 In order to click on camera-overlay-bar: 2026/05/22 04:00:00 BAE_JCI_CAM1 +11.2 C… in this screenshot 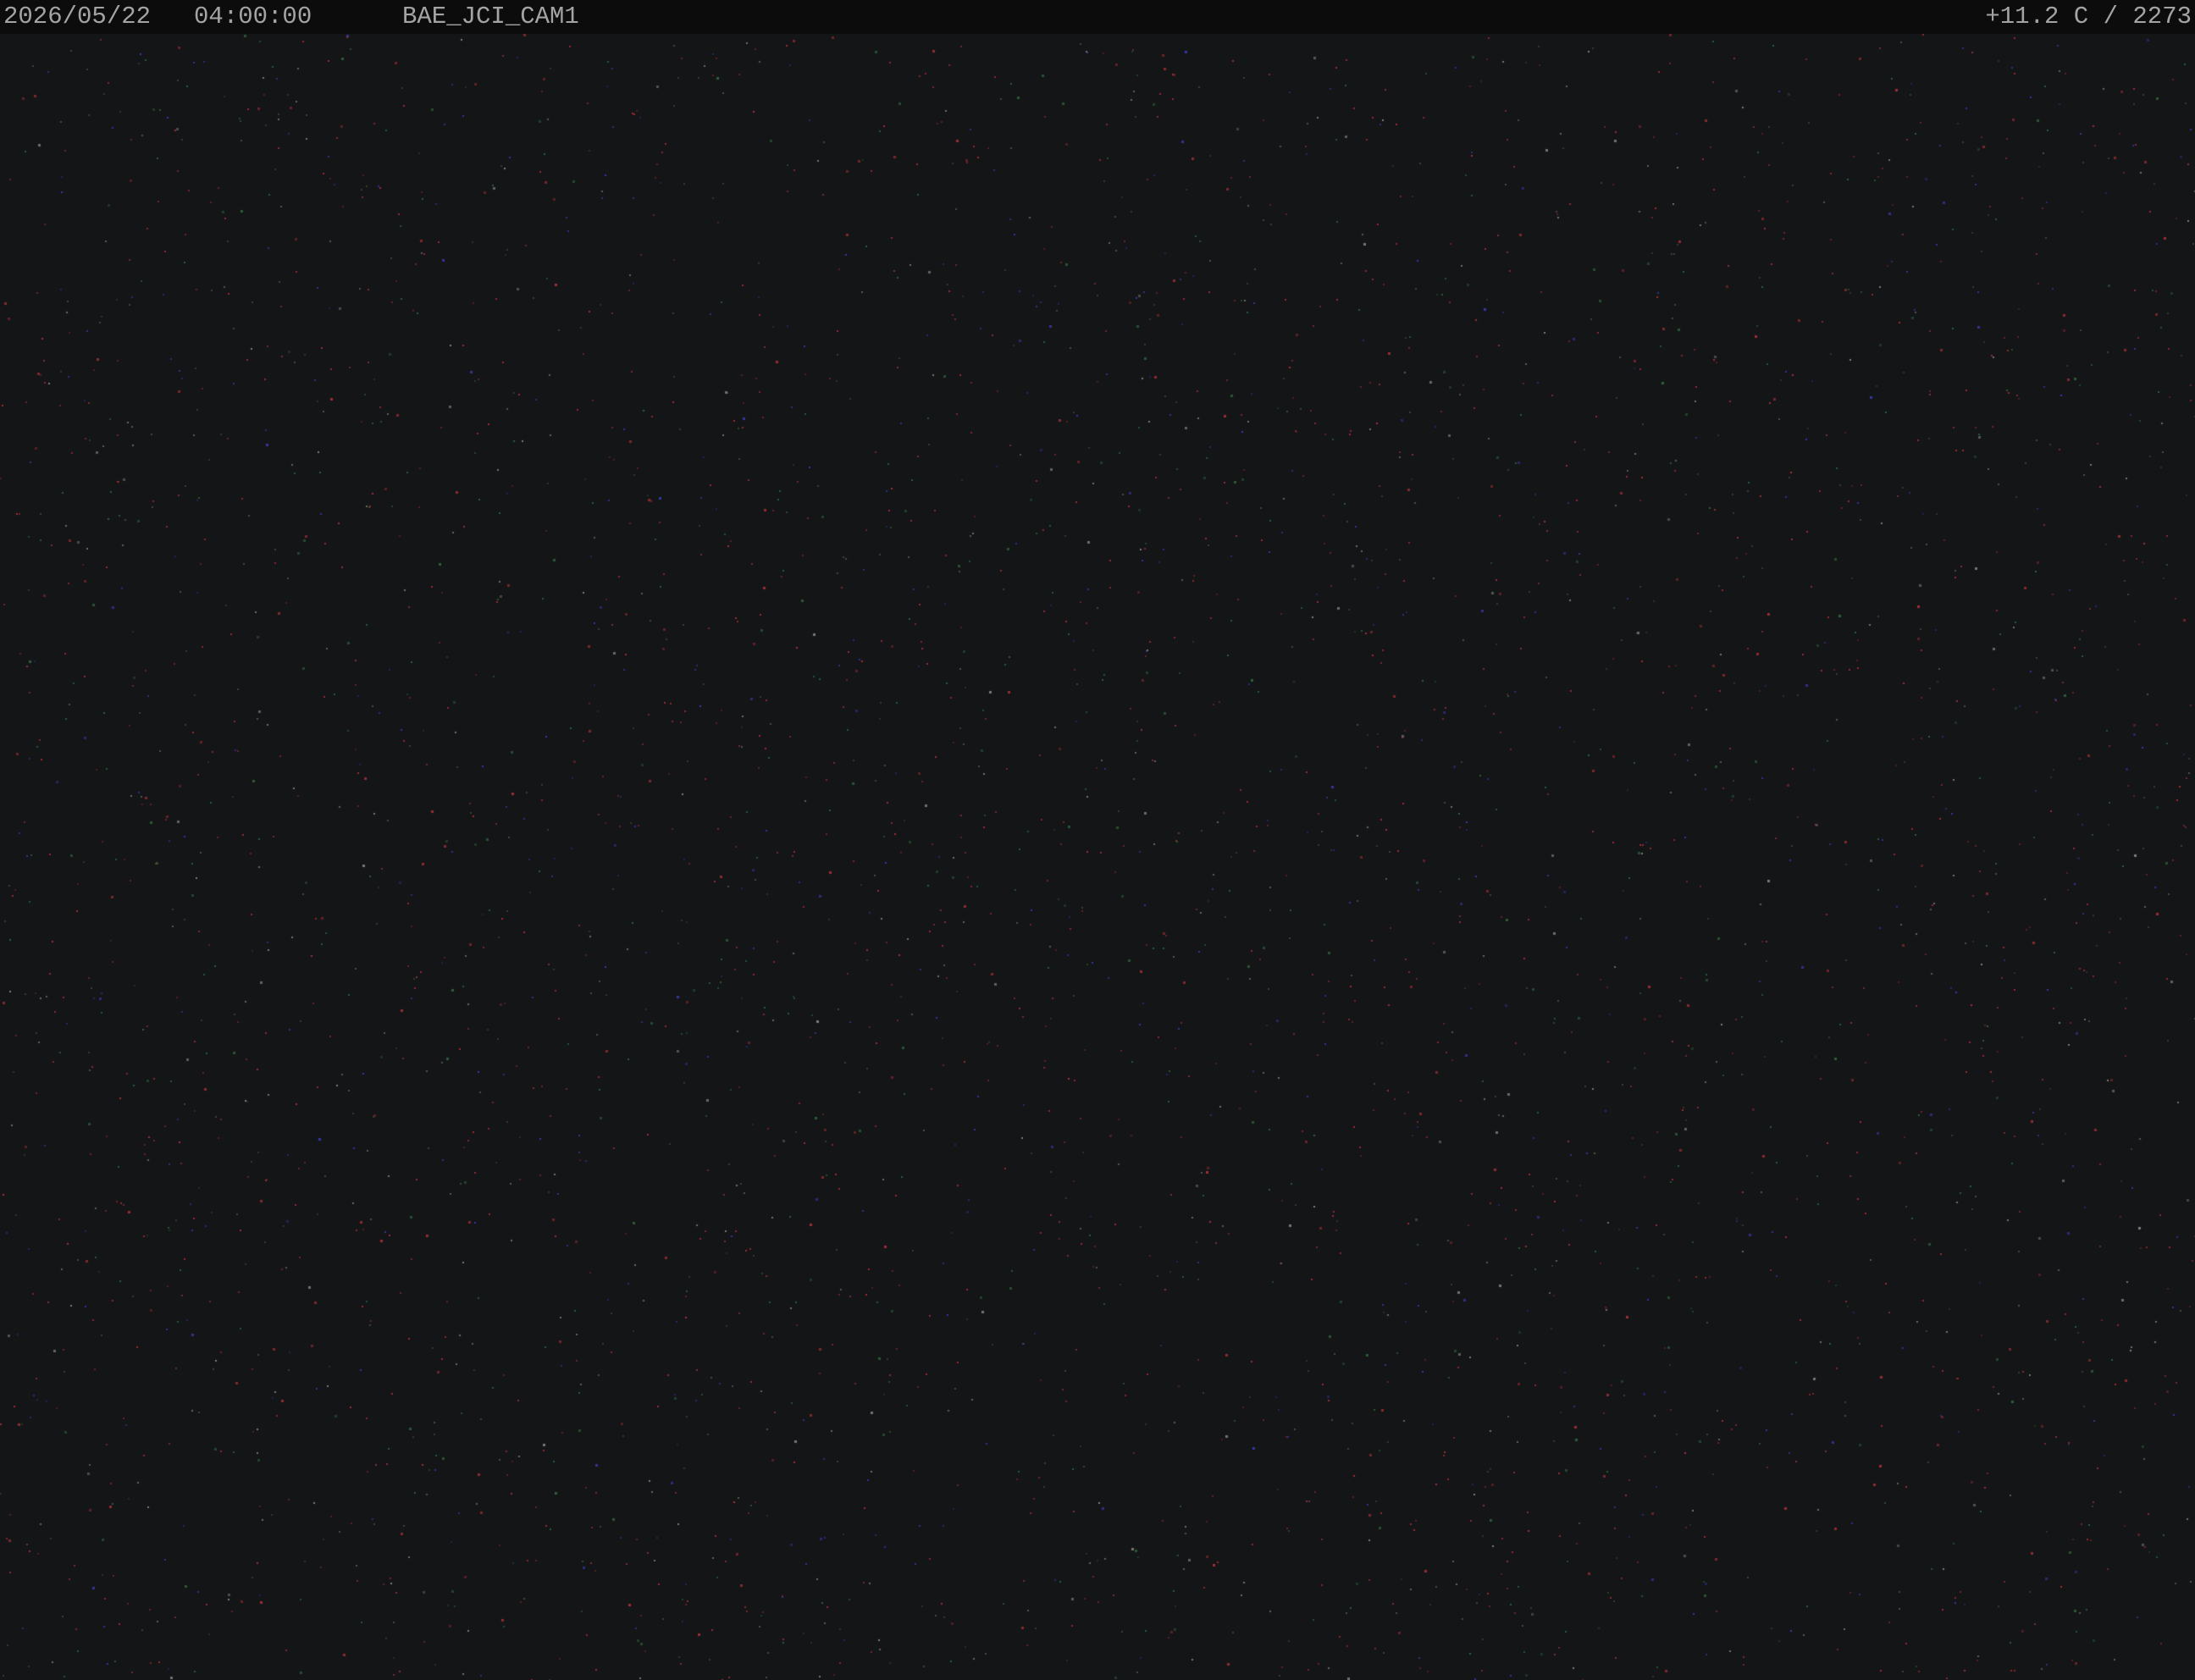, I will do `click(1097, 17)`.